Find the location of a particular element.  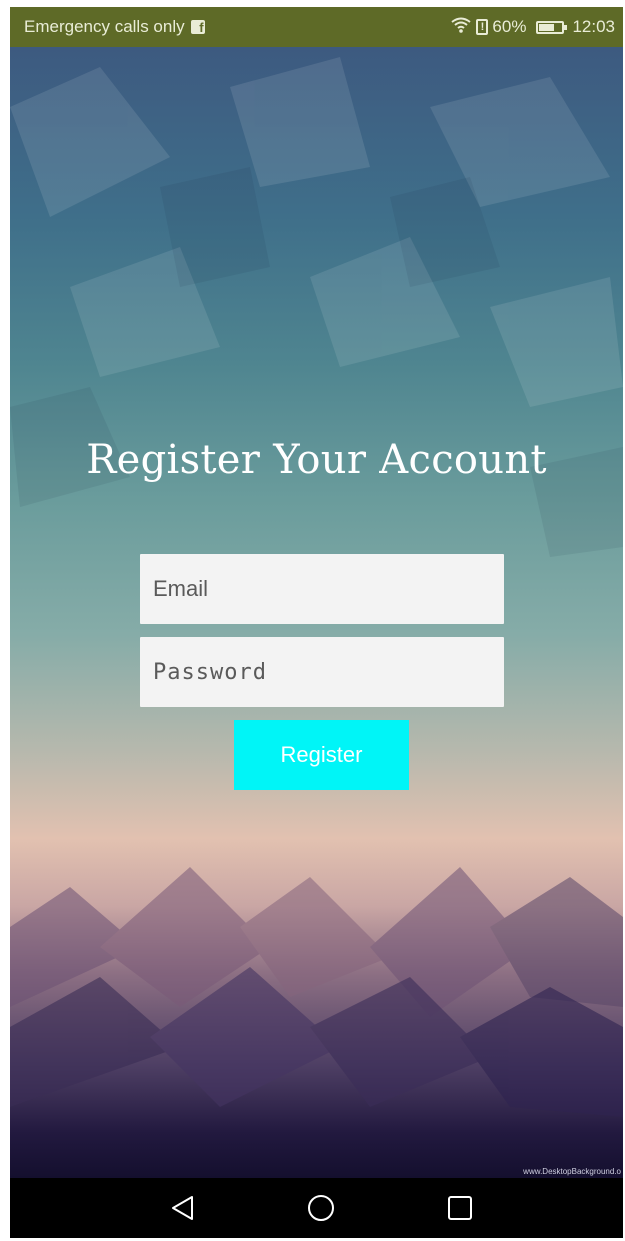

page-title: Register Your Account is located at coordinates (316, 460).